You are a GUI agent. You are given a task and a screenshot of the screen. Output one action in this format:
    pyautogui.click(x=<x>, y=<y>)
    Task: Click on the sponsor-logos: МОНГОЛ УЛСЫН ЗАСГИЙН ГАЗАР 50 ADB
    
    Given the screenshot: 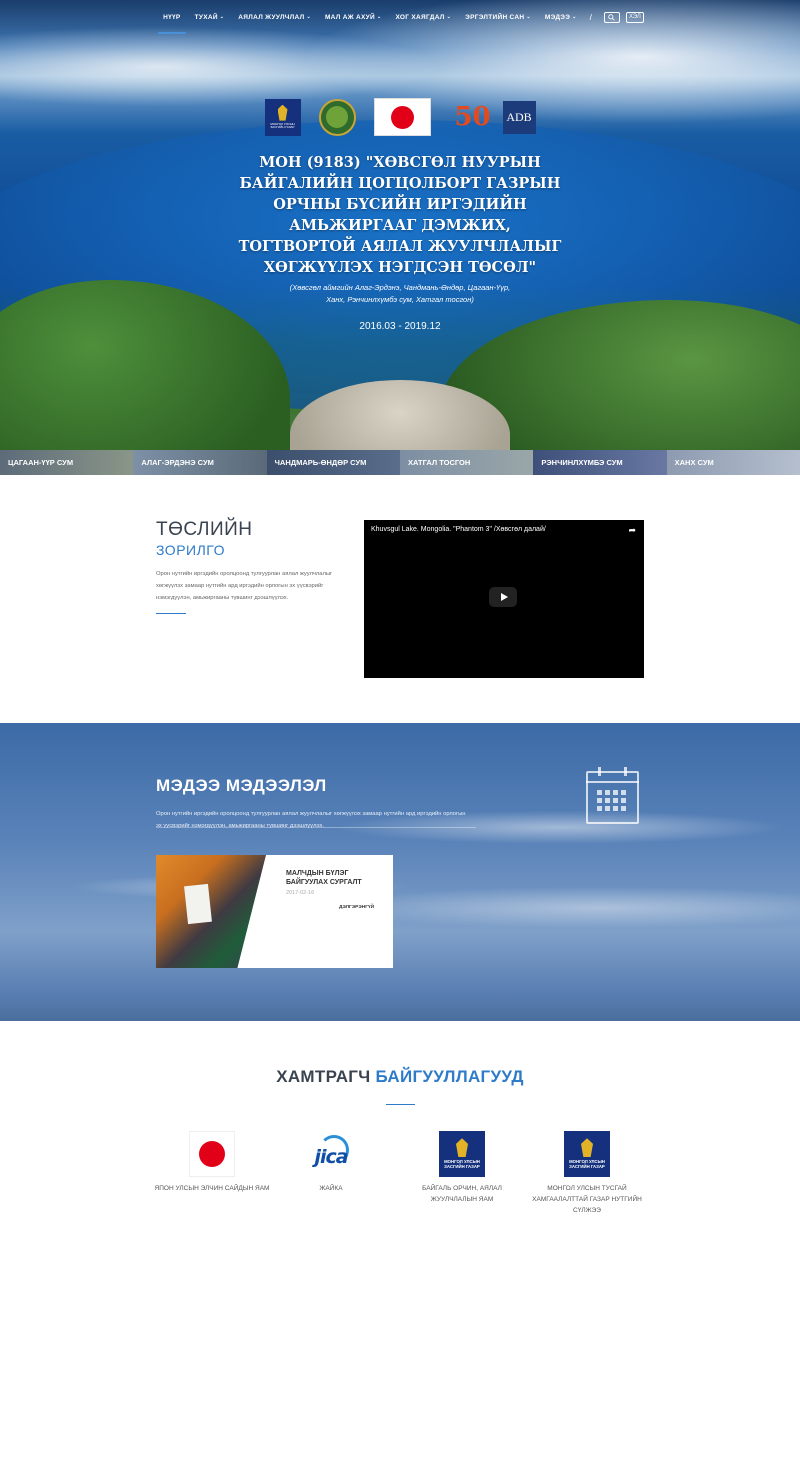 What is the action you would take?
    pyautogui.click(x=400, y=117)
    